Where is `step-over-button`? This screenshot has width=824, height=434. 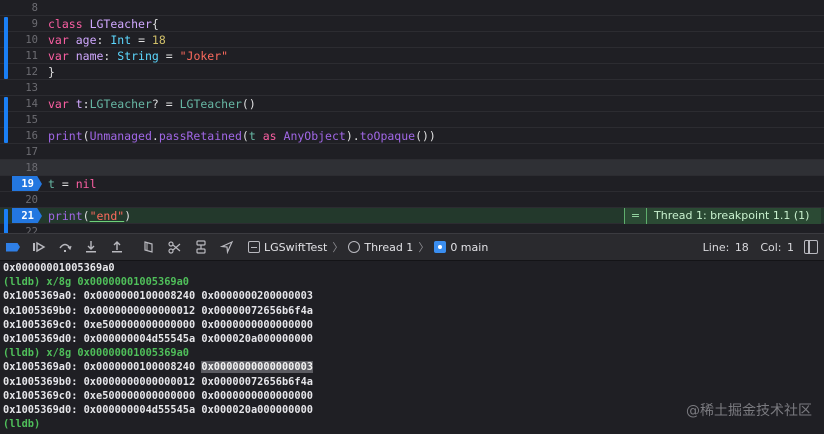 step-over-button is located at coordinates (65, 247).